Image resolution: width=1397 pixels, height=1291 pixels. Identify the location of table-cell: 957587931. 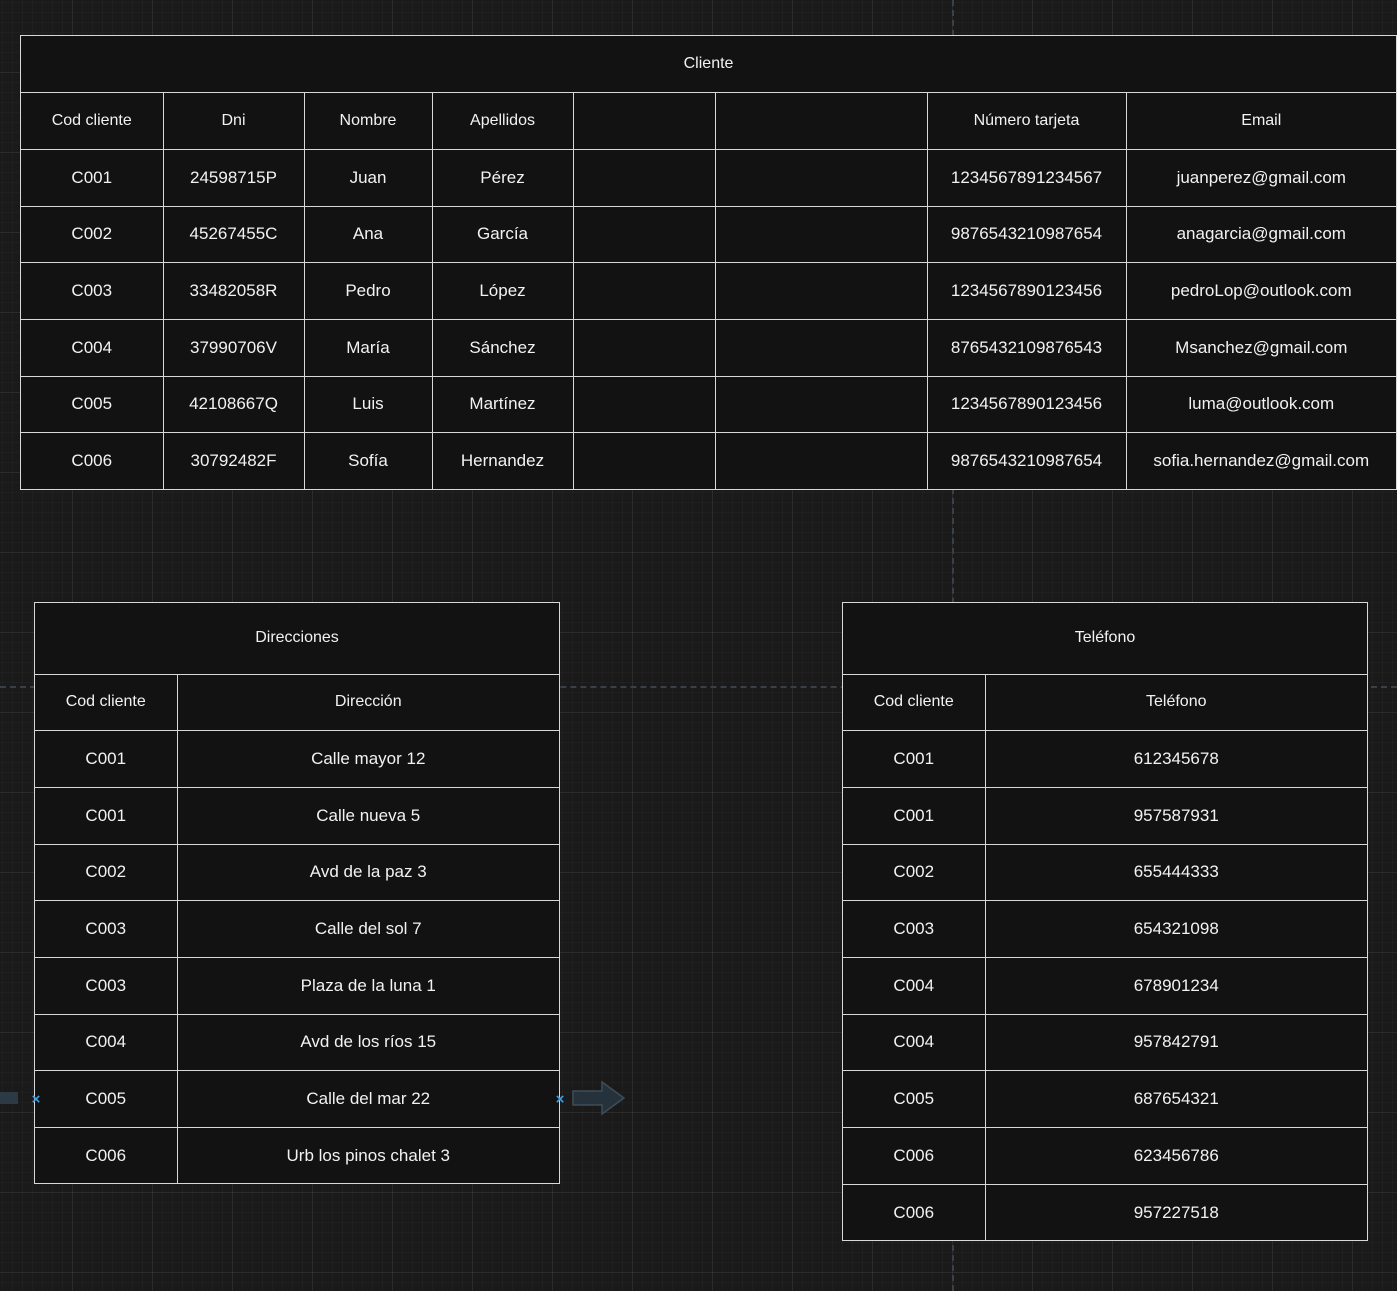
(1175, 815).